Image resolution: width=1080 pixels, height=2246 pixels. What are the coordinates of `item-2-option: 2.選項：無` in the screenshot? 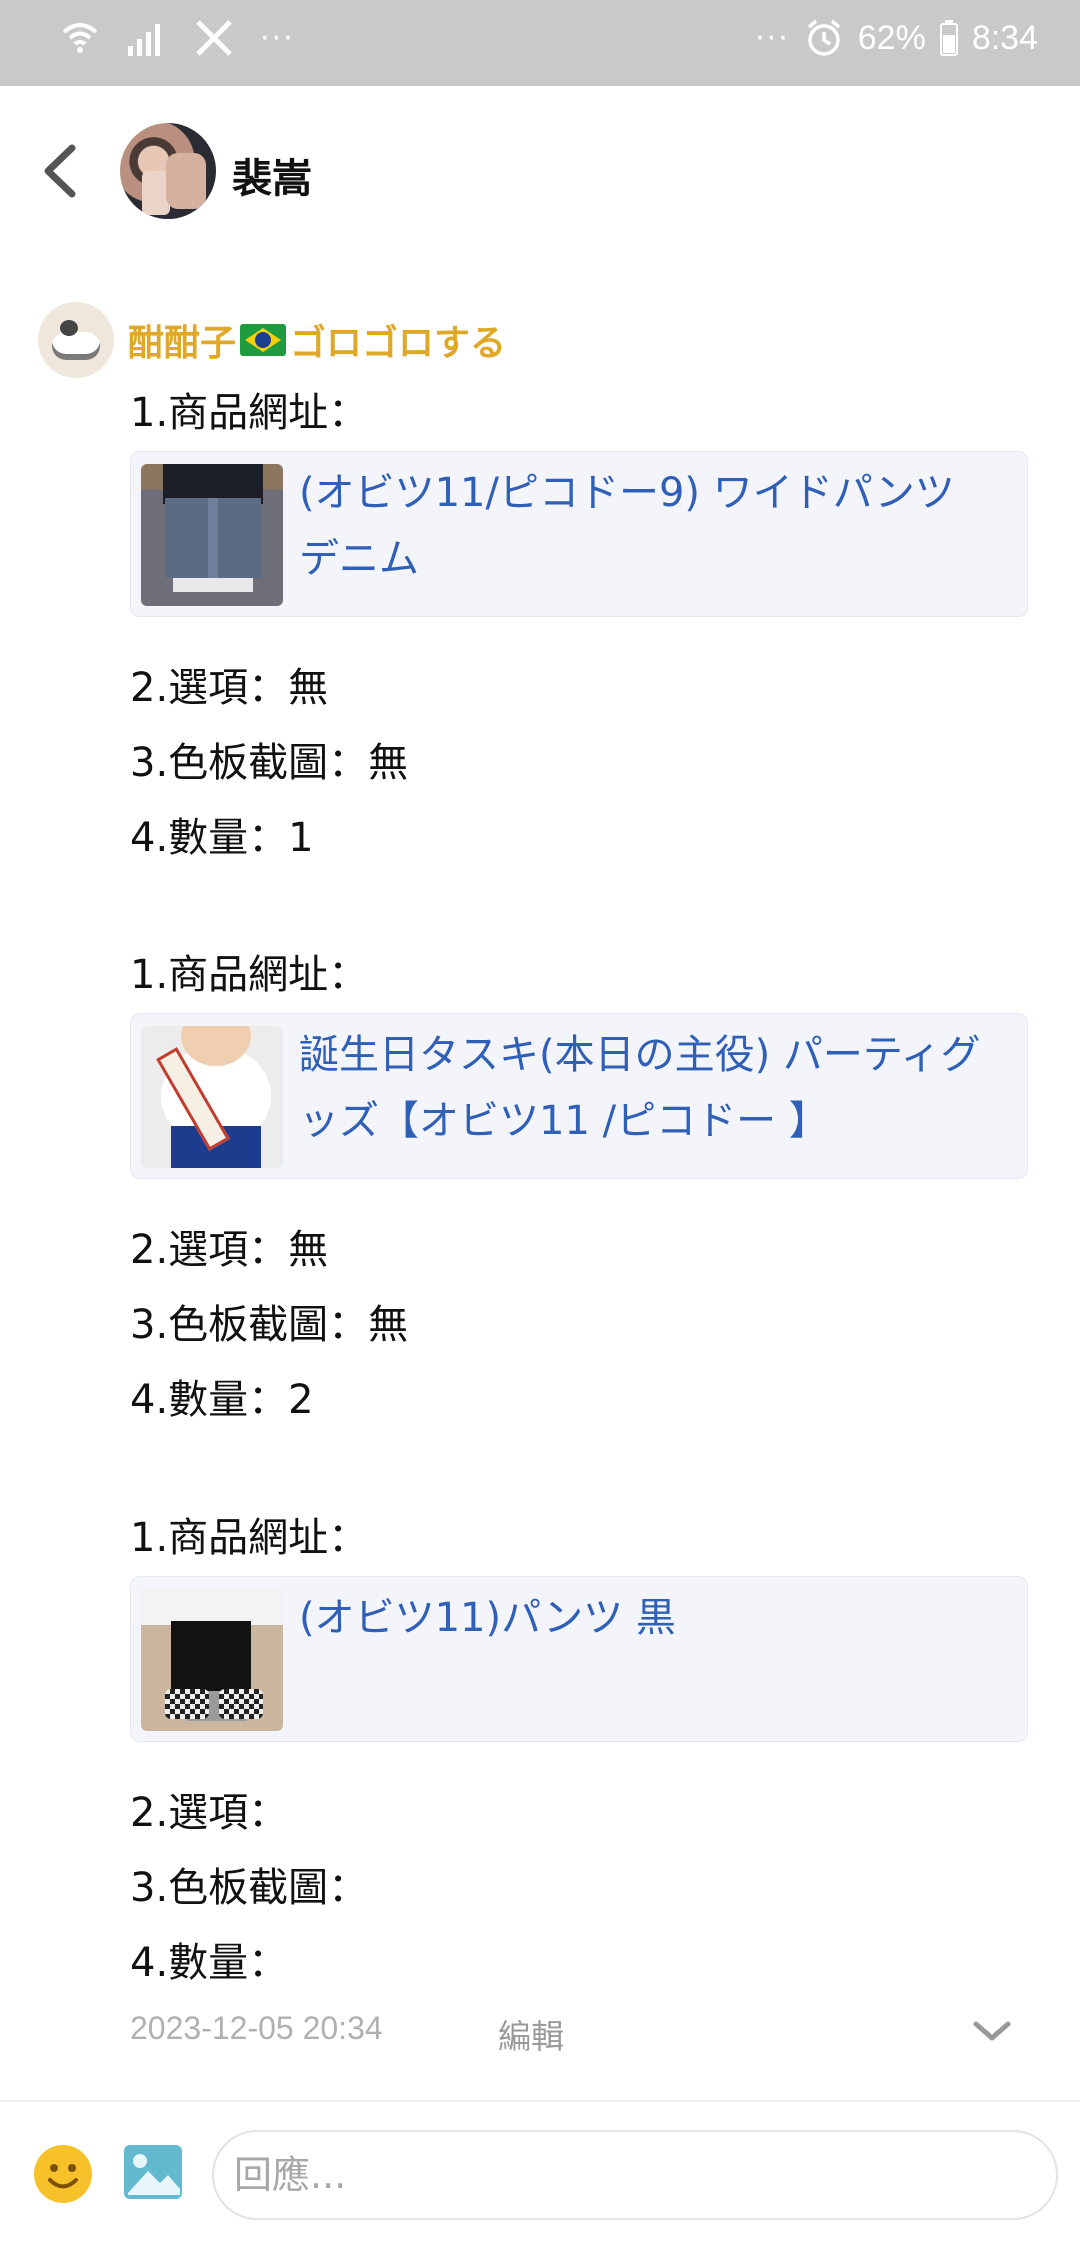 It's located at (229, 1250).